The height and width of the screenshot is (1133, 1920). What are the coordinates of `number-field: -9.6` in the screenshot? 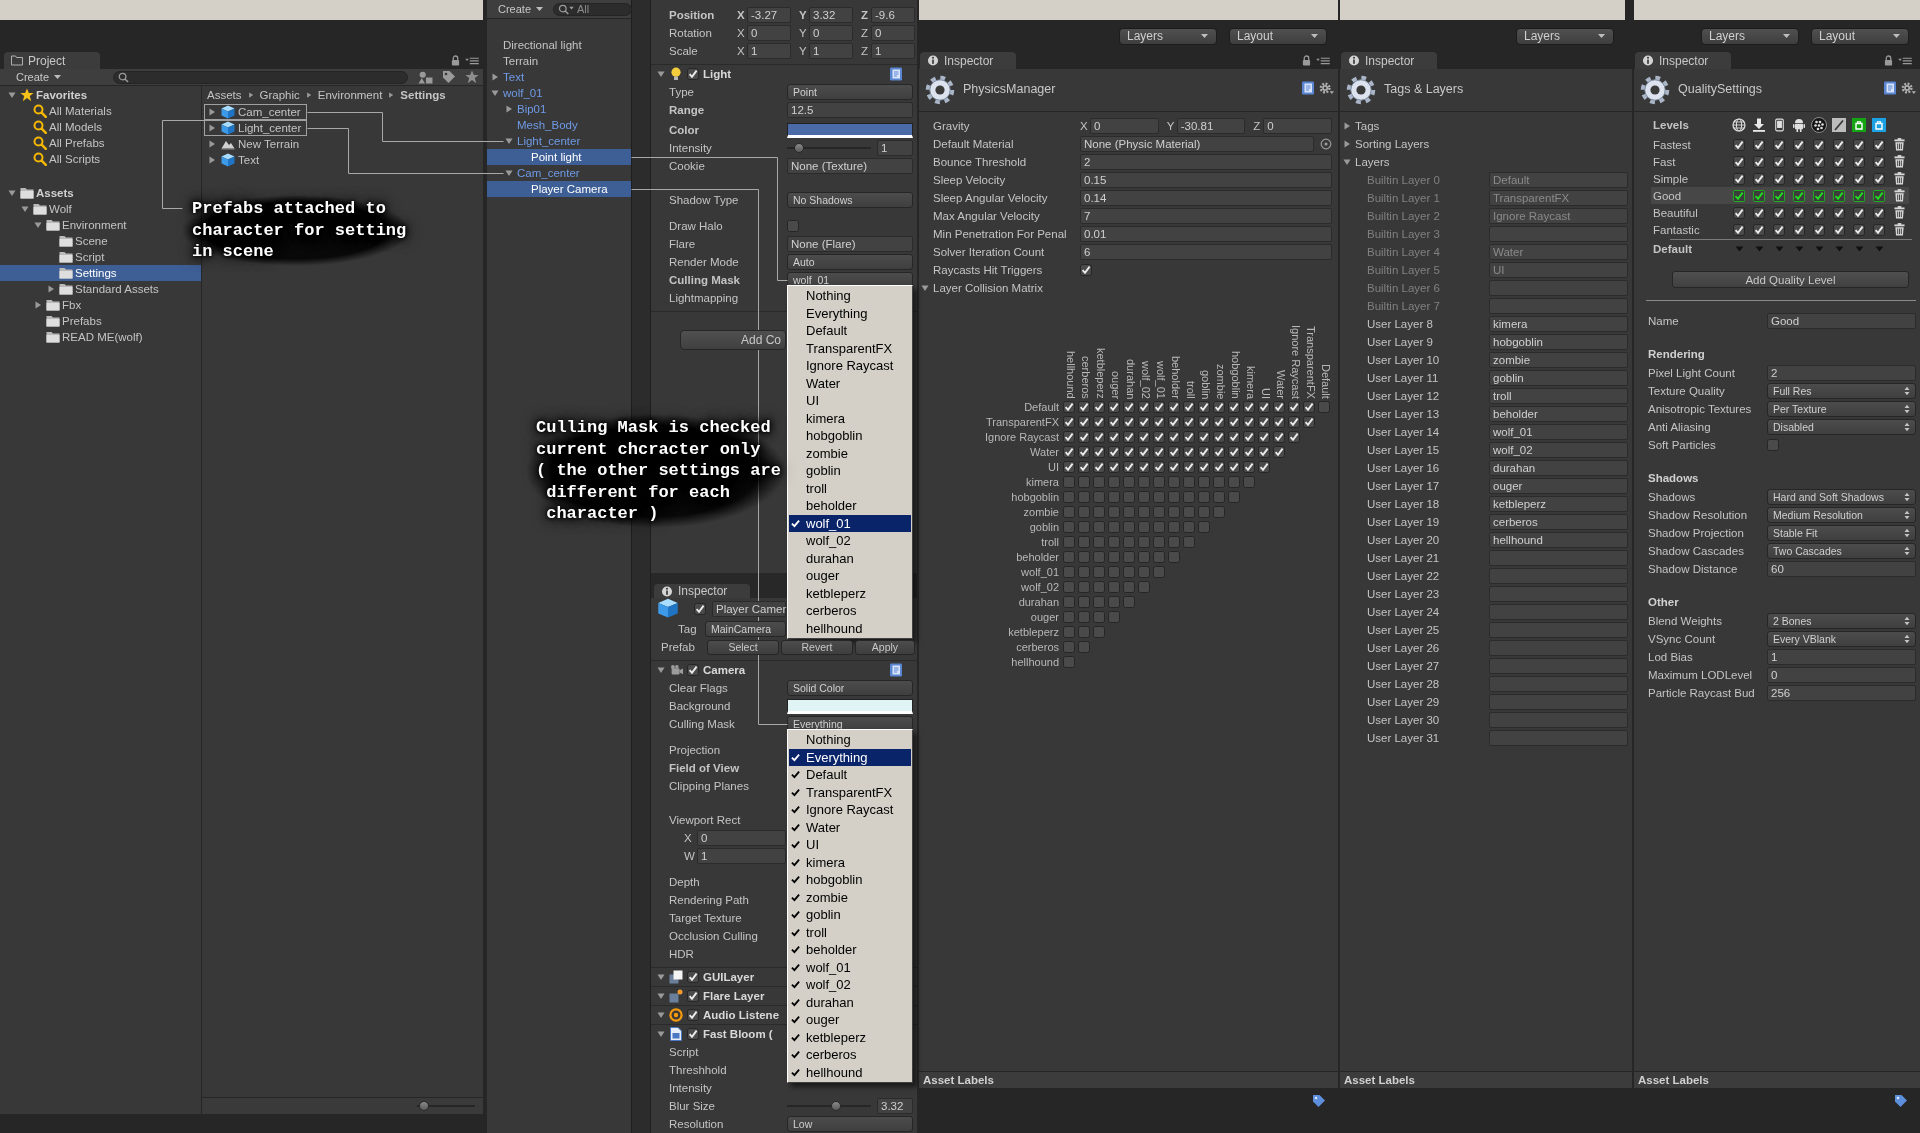 It's located at (893, 15).